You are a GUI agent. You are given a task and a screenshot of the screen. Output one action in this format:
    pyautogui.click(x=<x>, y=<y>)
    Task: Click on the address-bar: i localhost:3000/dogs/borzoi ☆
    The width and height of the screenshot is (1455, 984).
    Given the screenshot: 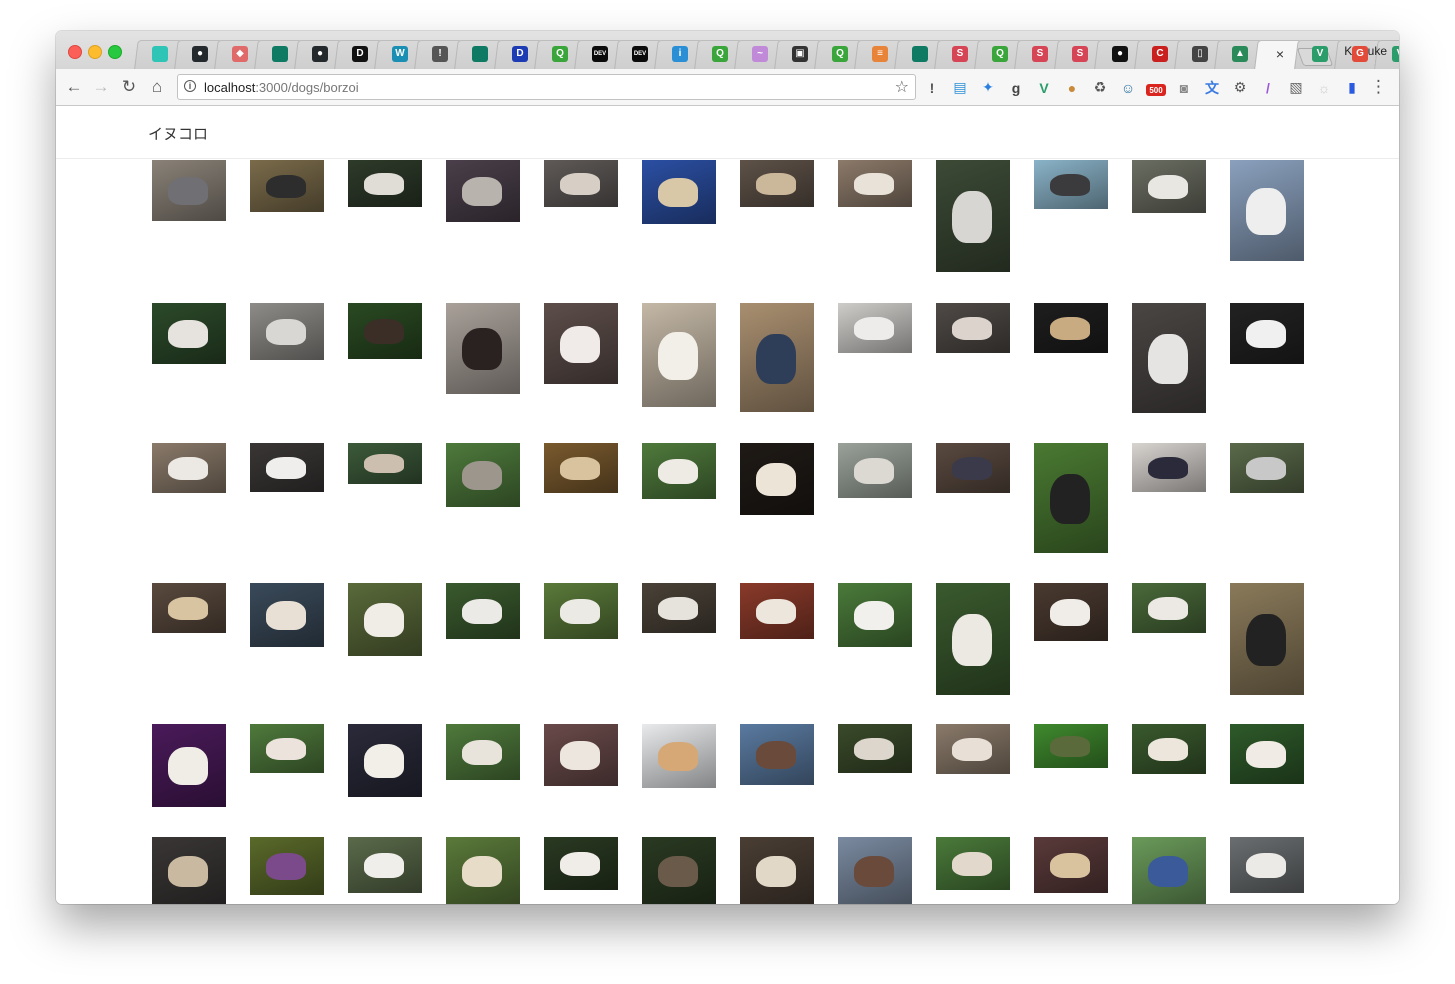 What is the action you would take?
    pyautogui.click(x=546, y=87)
    